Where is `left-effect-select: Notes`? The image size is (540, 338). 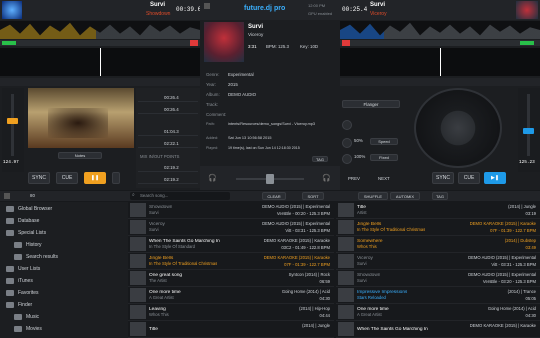 left-effect-select: Notes is located at coordinates (80, 155).